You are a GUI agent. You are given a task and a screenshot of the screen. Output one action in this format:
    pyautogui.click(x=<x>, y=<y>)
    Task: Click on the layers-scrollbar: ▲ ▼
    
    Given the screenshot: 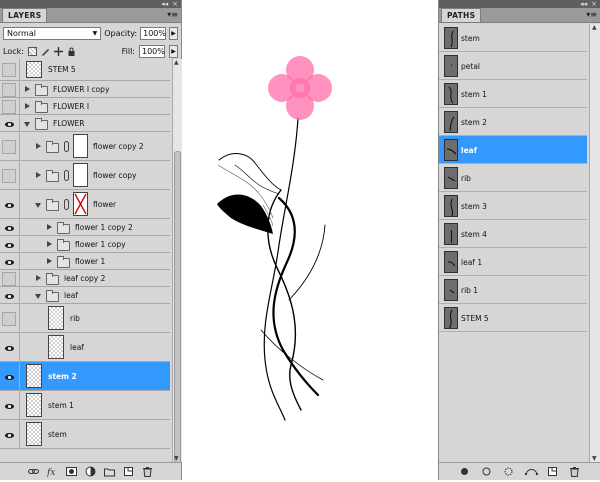 What is the action you would take?
    pyautogui.click(x=177, y=264)
    